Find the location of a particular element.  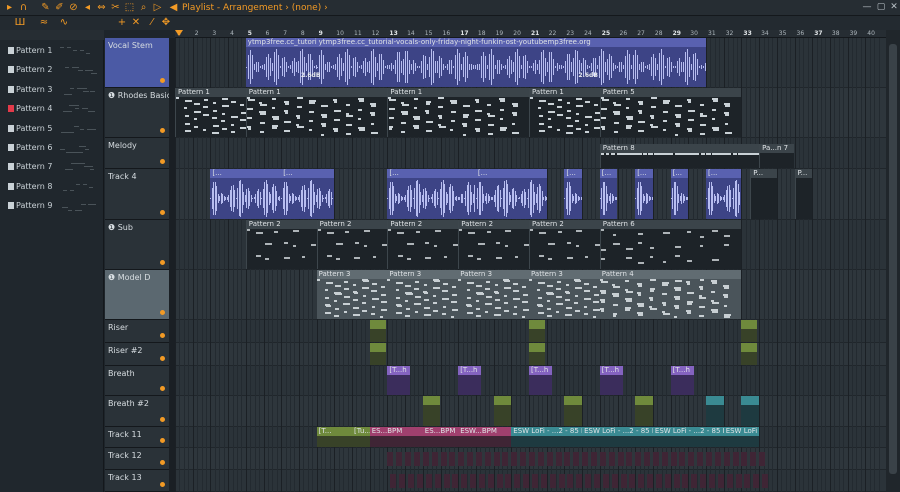

audio-clip-icon: ≈ is located at coordinates (44, 23).